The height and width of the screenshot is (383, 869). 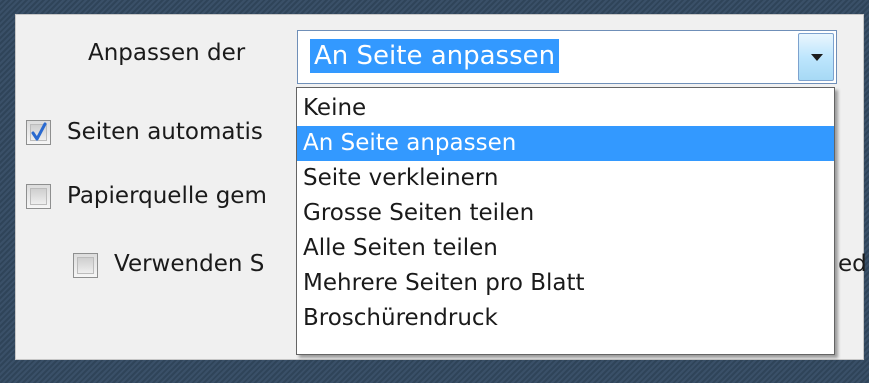 I want to click on dropdown-item-grosse-seiten-teilen: Grosse Seiten teilen, so click(x=565, y=213).